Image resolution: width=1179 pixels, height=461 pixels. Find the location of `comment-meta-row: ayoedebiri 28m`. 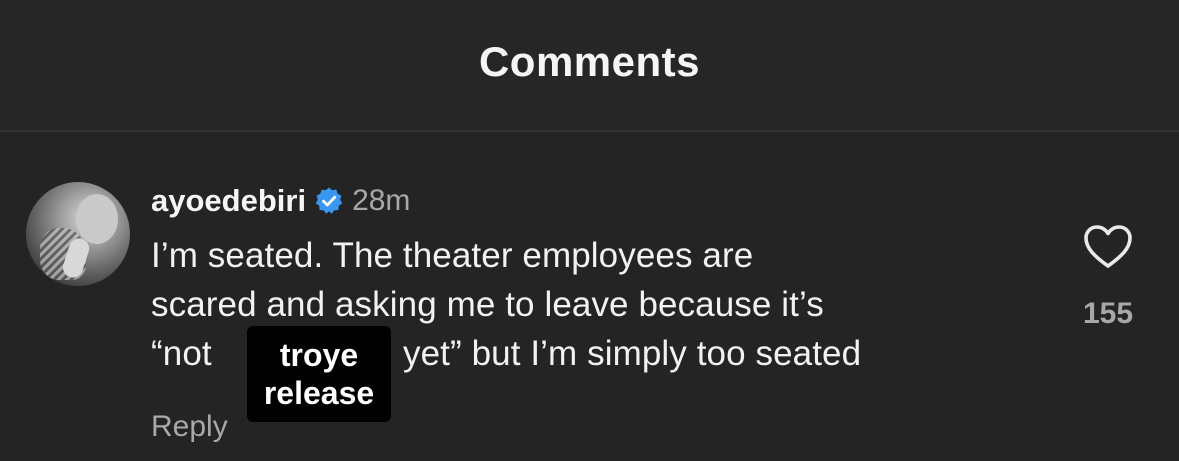

comment-meta-row: ayoedebiri 28m is located at coordinates (280, 201).